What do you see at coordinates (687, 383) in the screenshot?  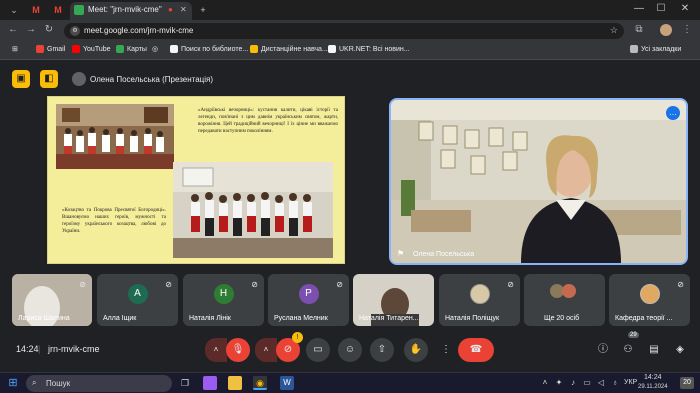 I see `notification-badge: 20` at bounding box center [687, 383].